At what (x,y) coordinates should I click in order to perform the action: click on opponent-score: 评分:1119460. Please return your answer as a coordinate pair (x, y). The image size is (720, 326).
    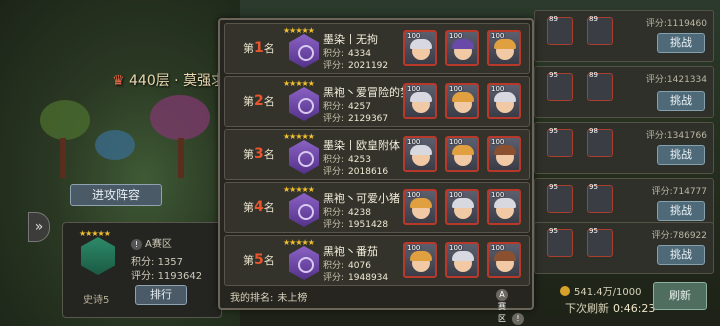
    Looking at the image, I should click on (676, 24).